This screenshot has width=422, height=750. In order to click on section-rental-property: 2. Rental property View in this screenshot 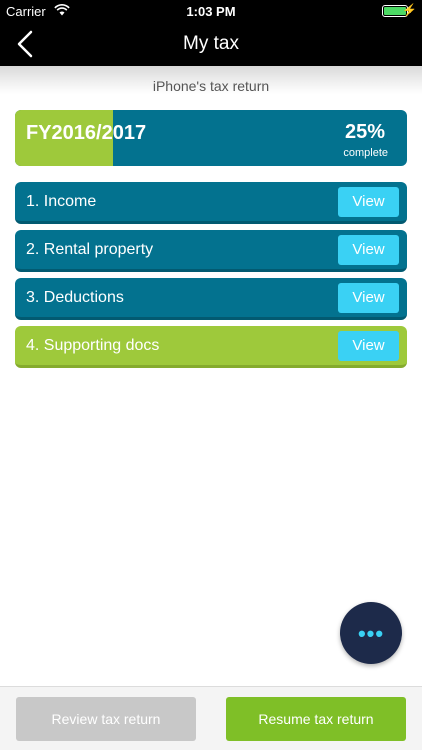, I will do `click(211, 251)`.